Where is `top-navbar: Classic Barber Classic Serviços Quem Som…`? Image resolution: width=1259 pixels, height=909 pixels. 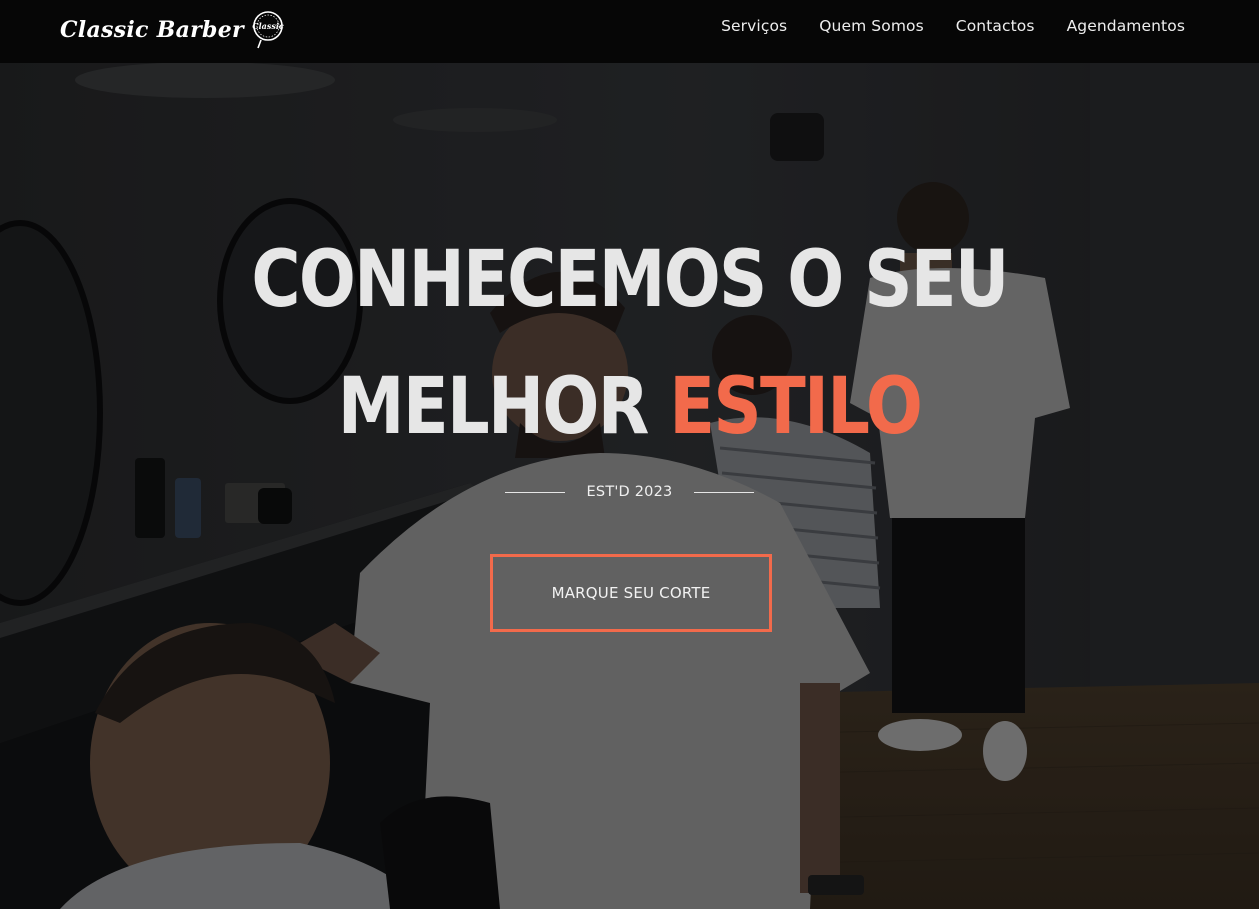 top-navbar: Classic Barber Classic Serviços Quem Som… is located at coordinates (629, 31).